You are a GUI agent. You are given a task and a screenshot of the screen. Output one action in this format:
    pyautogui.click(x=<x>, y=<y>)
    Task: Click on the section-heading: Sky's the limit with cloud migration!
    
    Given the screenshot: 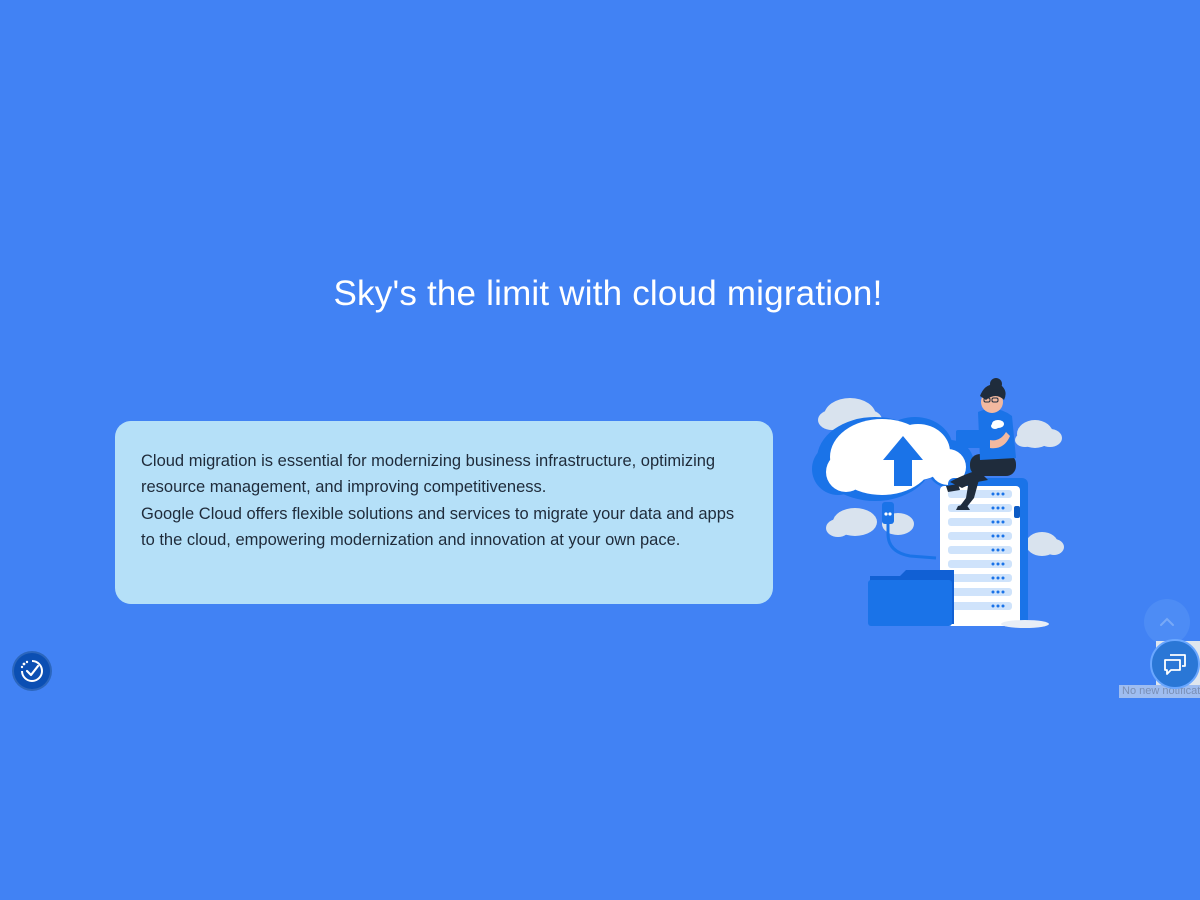 What is the action you would take?
    pyautogui.click(x=608, y=293)
    